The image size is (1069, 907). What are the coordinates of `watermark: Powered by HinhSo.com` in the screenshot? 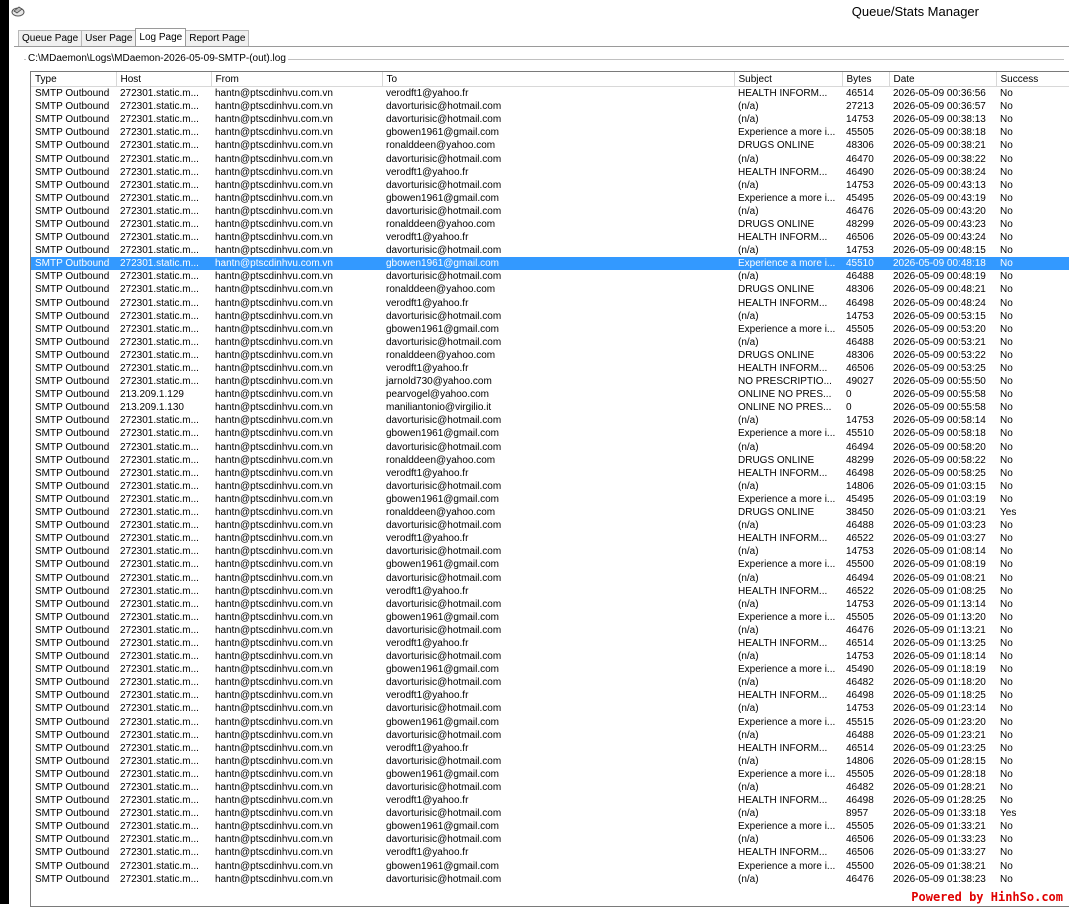 It's located at (987, 897).